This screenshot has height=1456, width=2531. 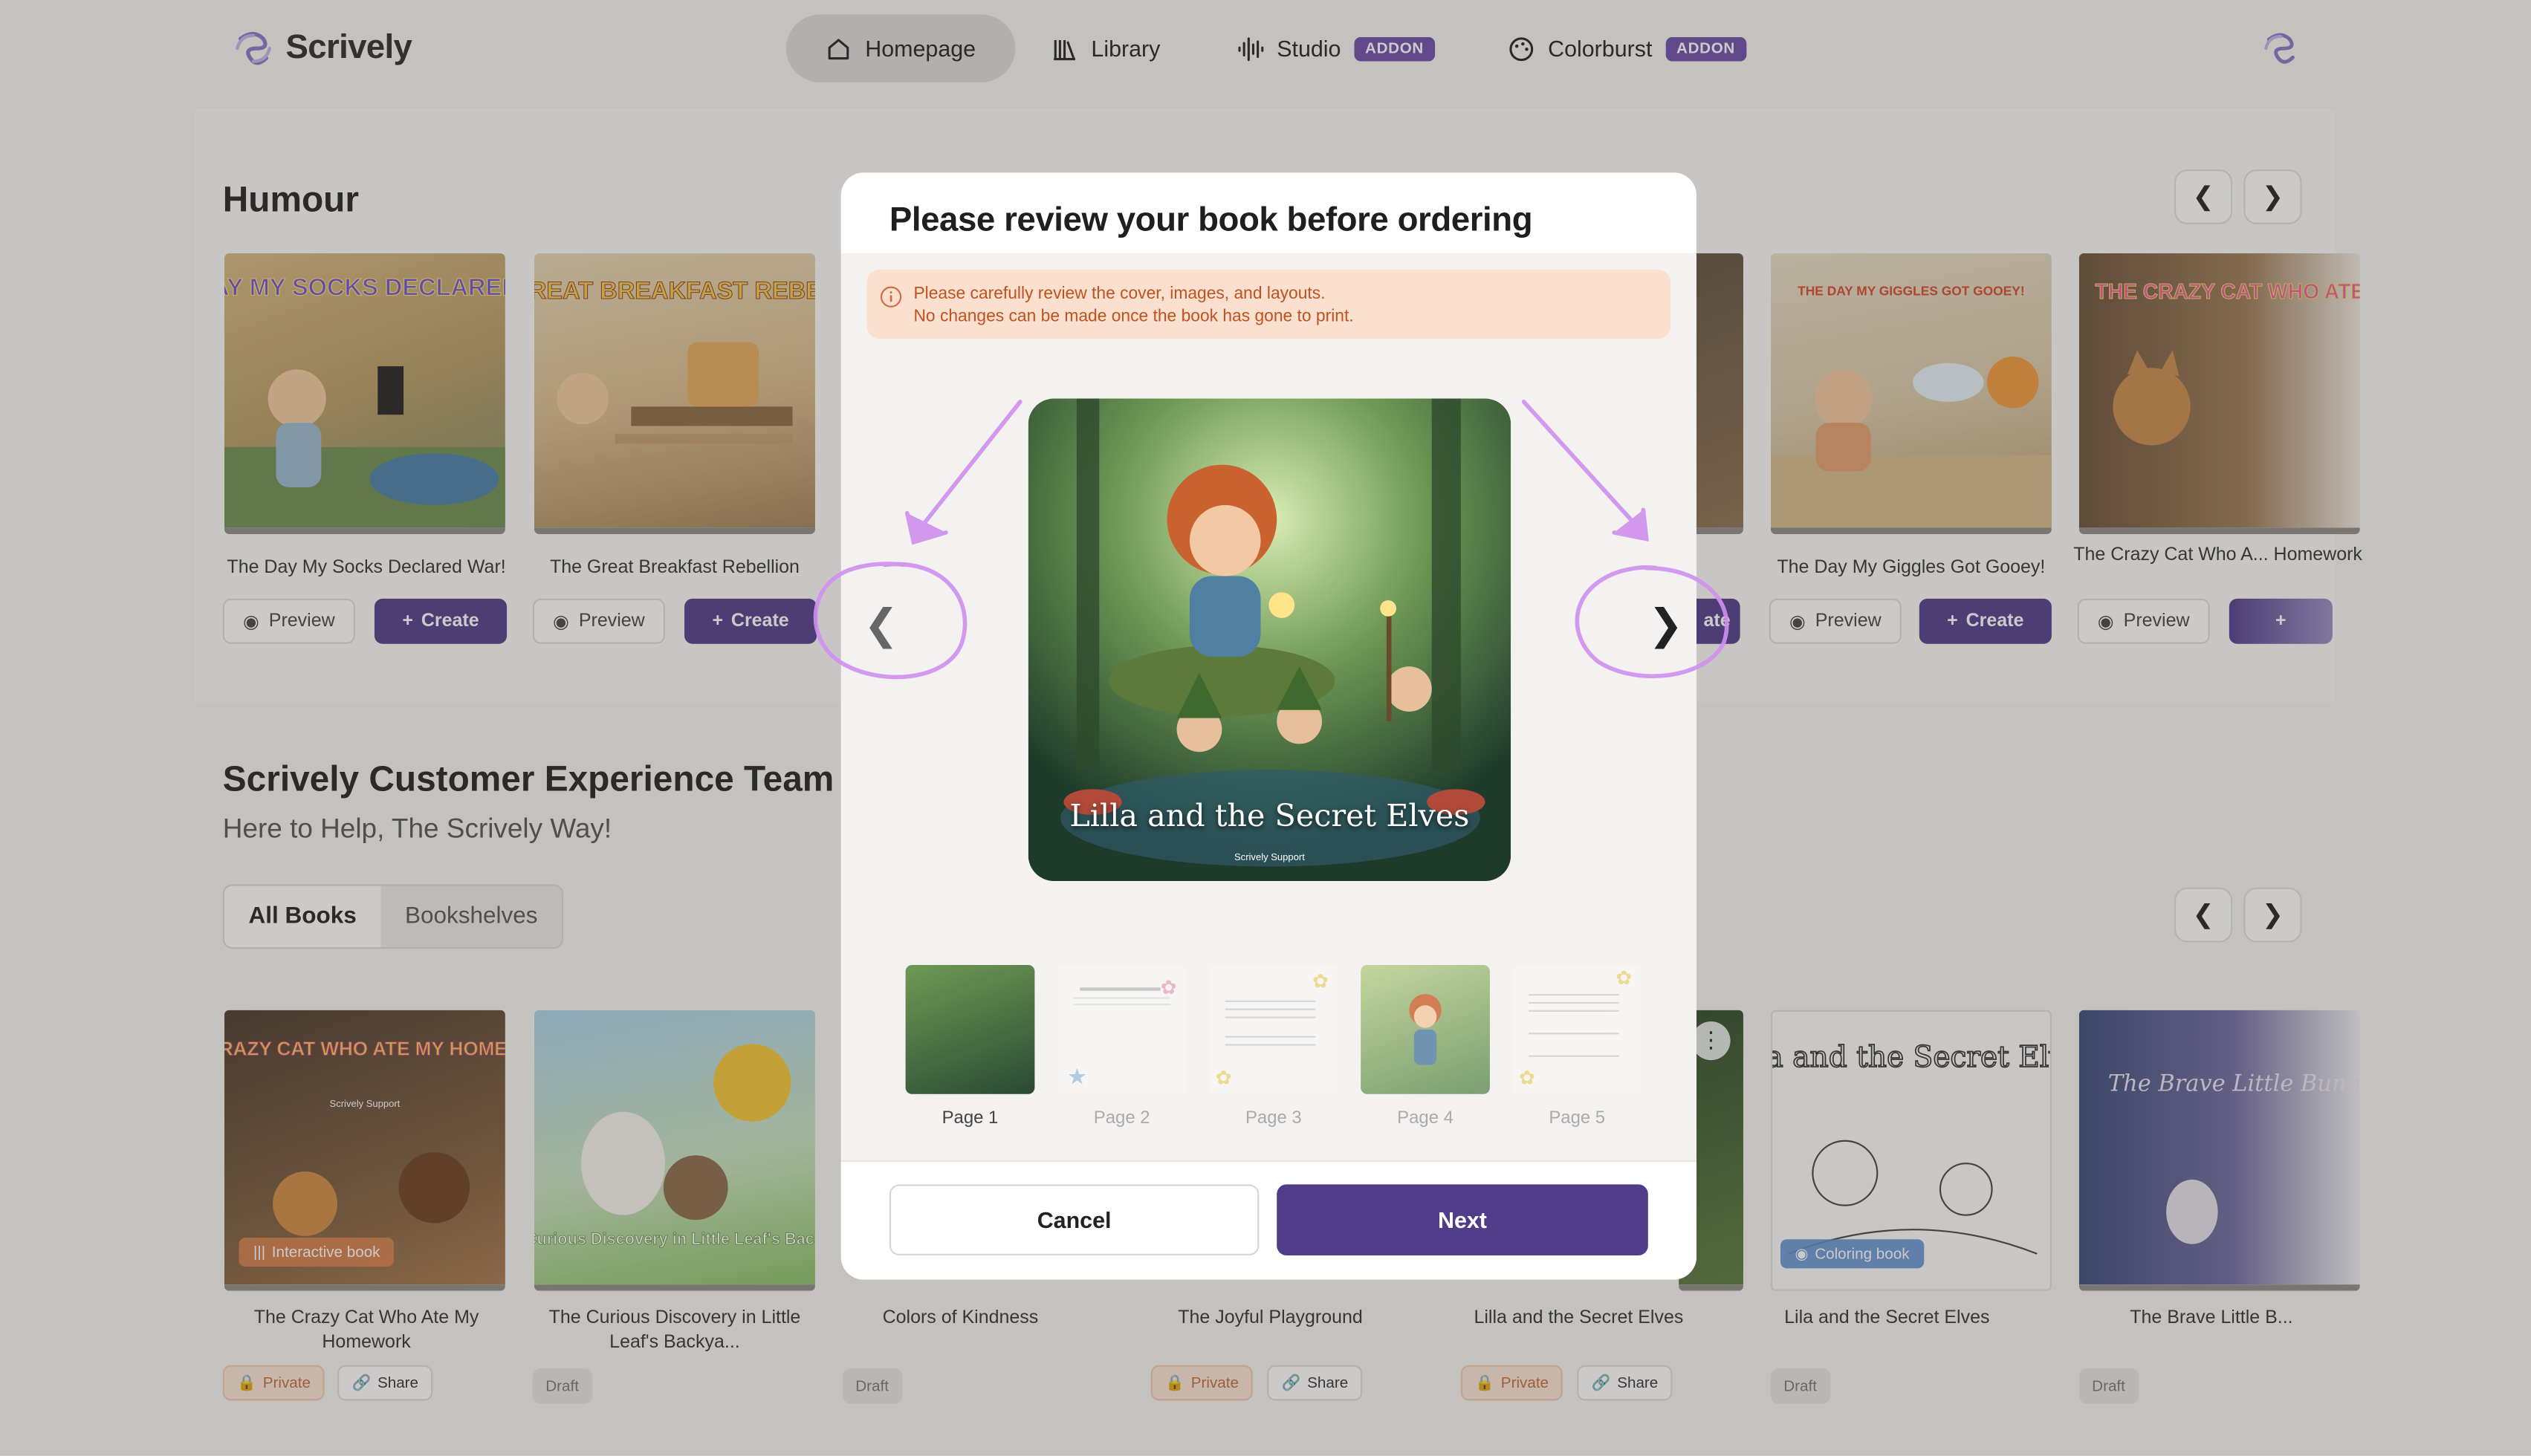 What do you see at coordinates (1425, 1118) in the screenshot?
I see `page-label: Page 4` at bounding box center [1425, 1118].